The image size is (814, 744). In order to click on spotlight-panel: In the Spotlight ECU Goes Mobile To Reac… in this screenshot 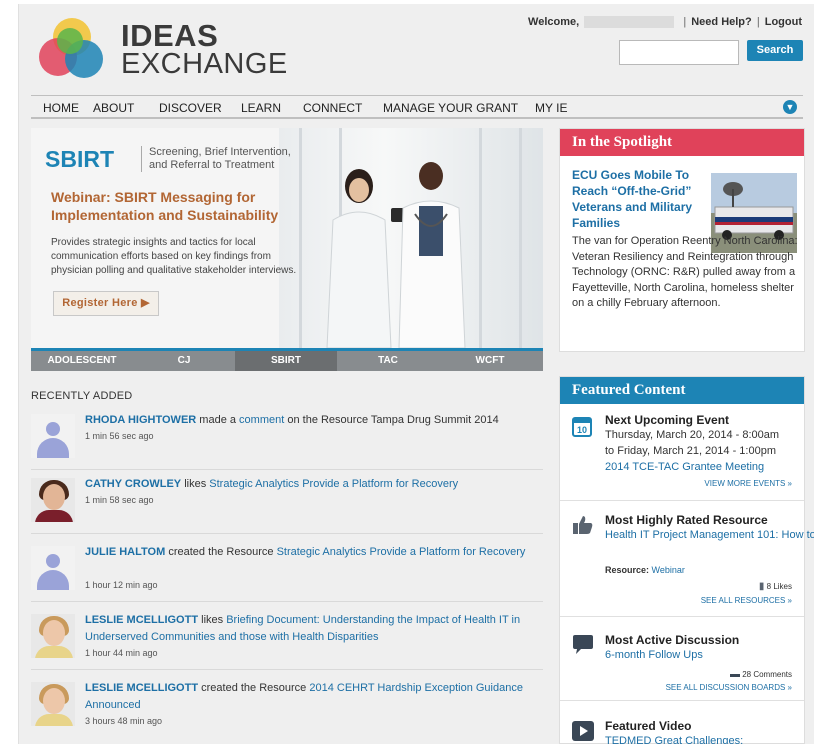, I will do `click(682, 240)`.